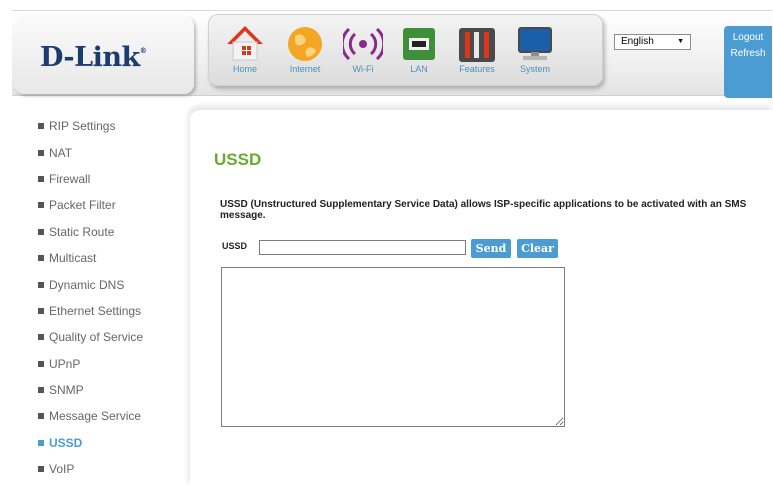 This screenshot has height=487, width=773. What do you see at coordinates (95, 416) in the screenshot?
I see `sidebar-item-label: Message Service` at bounding box center [95, 416].